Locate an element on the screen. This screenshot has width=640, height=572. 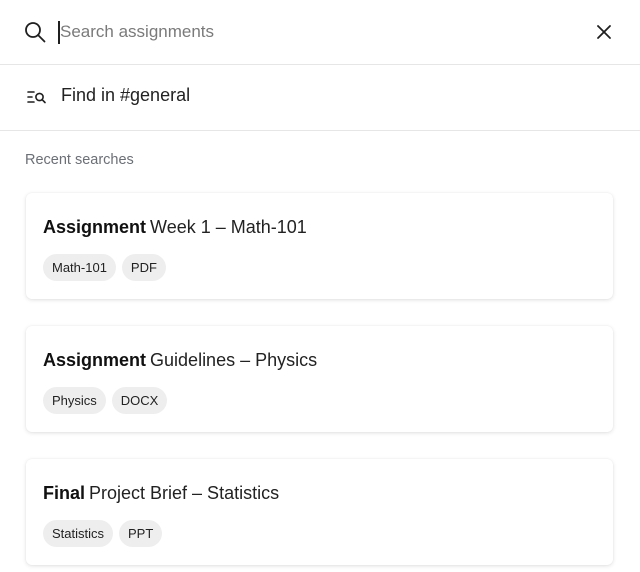
tag-chip: Math-101 is located at coordinates (79, 267).